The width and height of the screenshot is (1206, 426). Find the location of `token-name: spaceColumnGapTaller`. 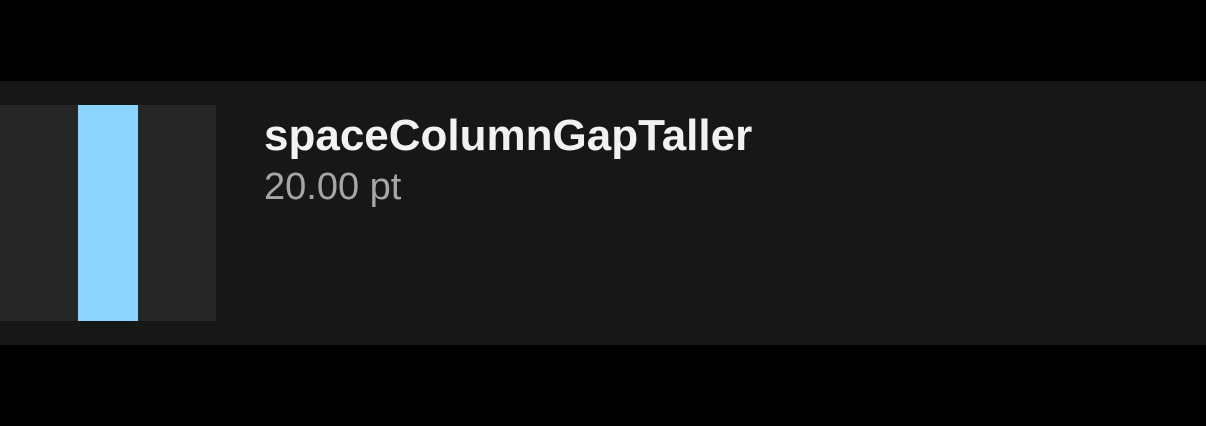

token-name: spaceColumnGapTaller is located at coordinates (508, 135).